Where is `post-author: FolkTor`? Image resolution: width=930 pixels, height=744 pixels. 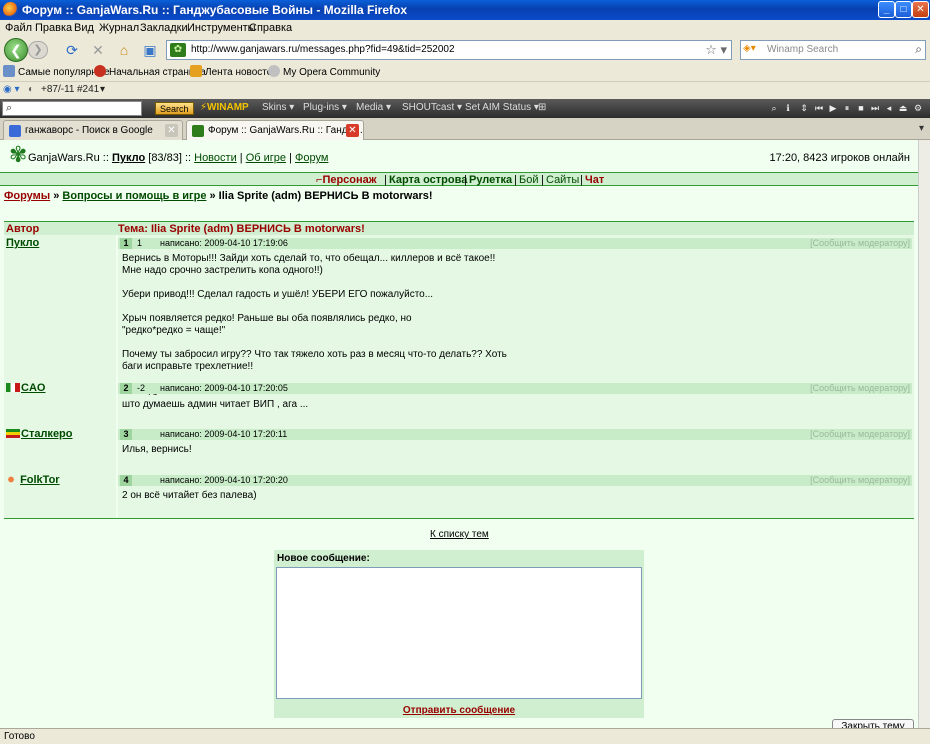
post-author: FolkTor is located at coordinates (33, 480).